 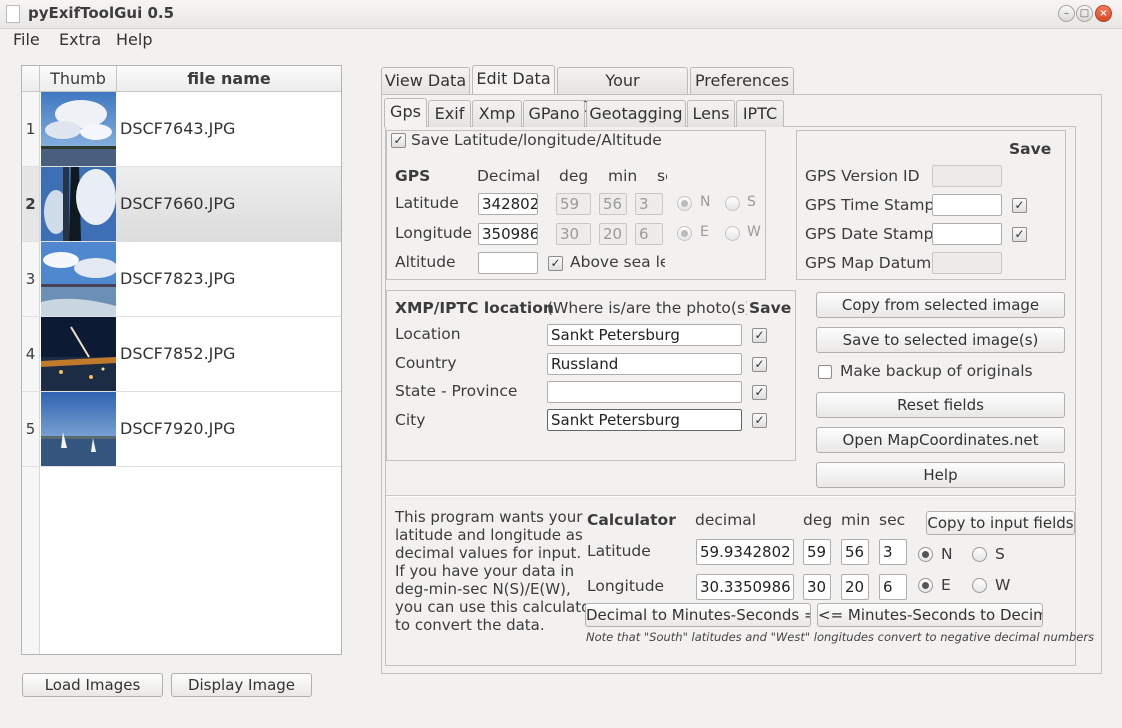 What do you see at coordinates (947, 554) in the screenshot?
I see `calc-north-label: N` at bounding box center [947, 554].